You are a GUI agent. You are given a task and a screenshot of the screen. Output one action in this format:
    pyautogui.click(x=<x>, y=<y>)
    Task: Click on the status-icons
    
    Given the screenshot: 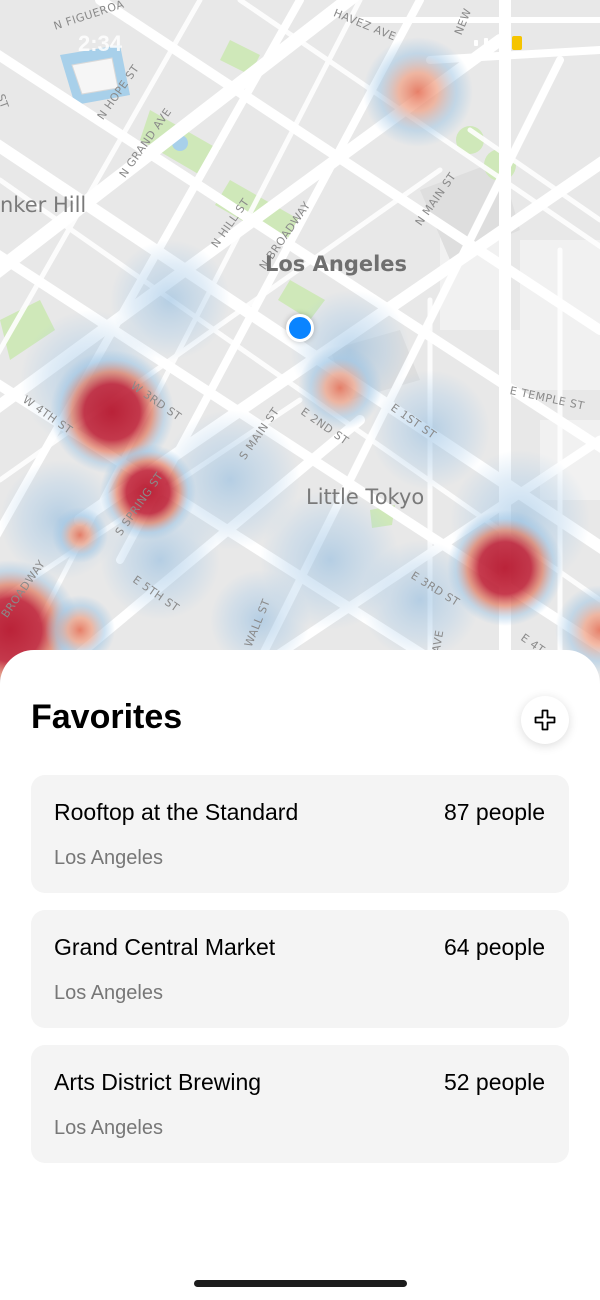 What is the action you would take?
    pyautogui.click(x=498, y=43)
    